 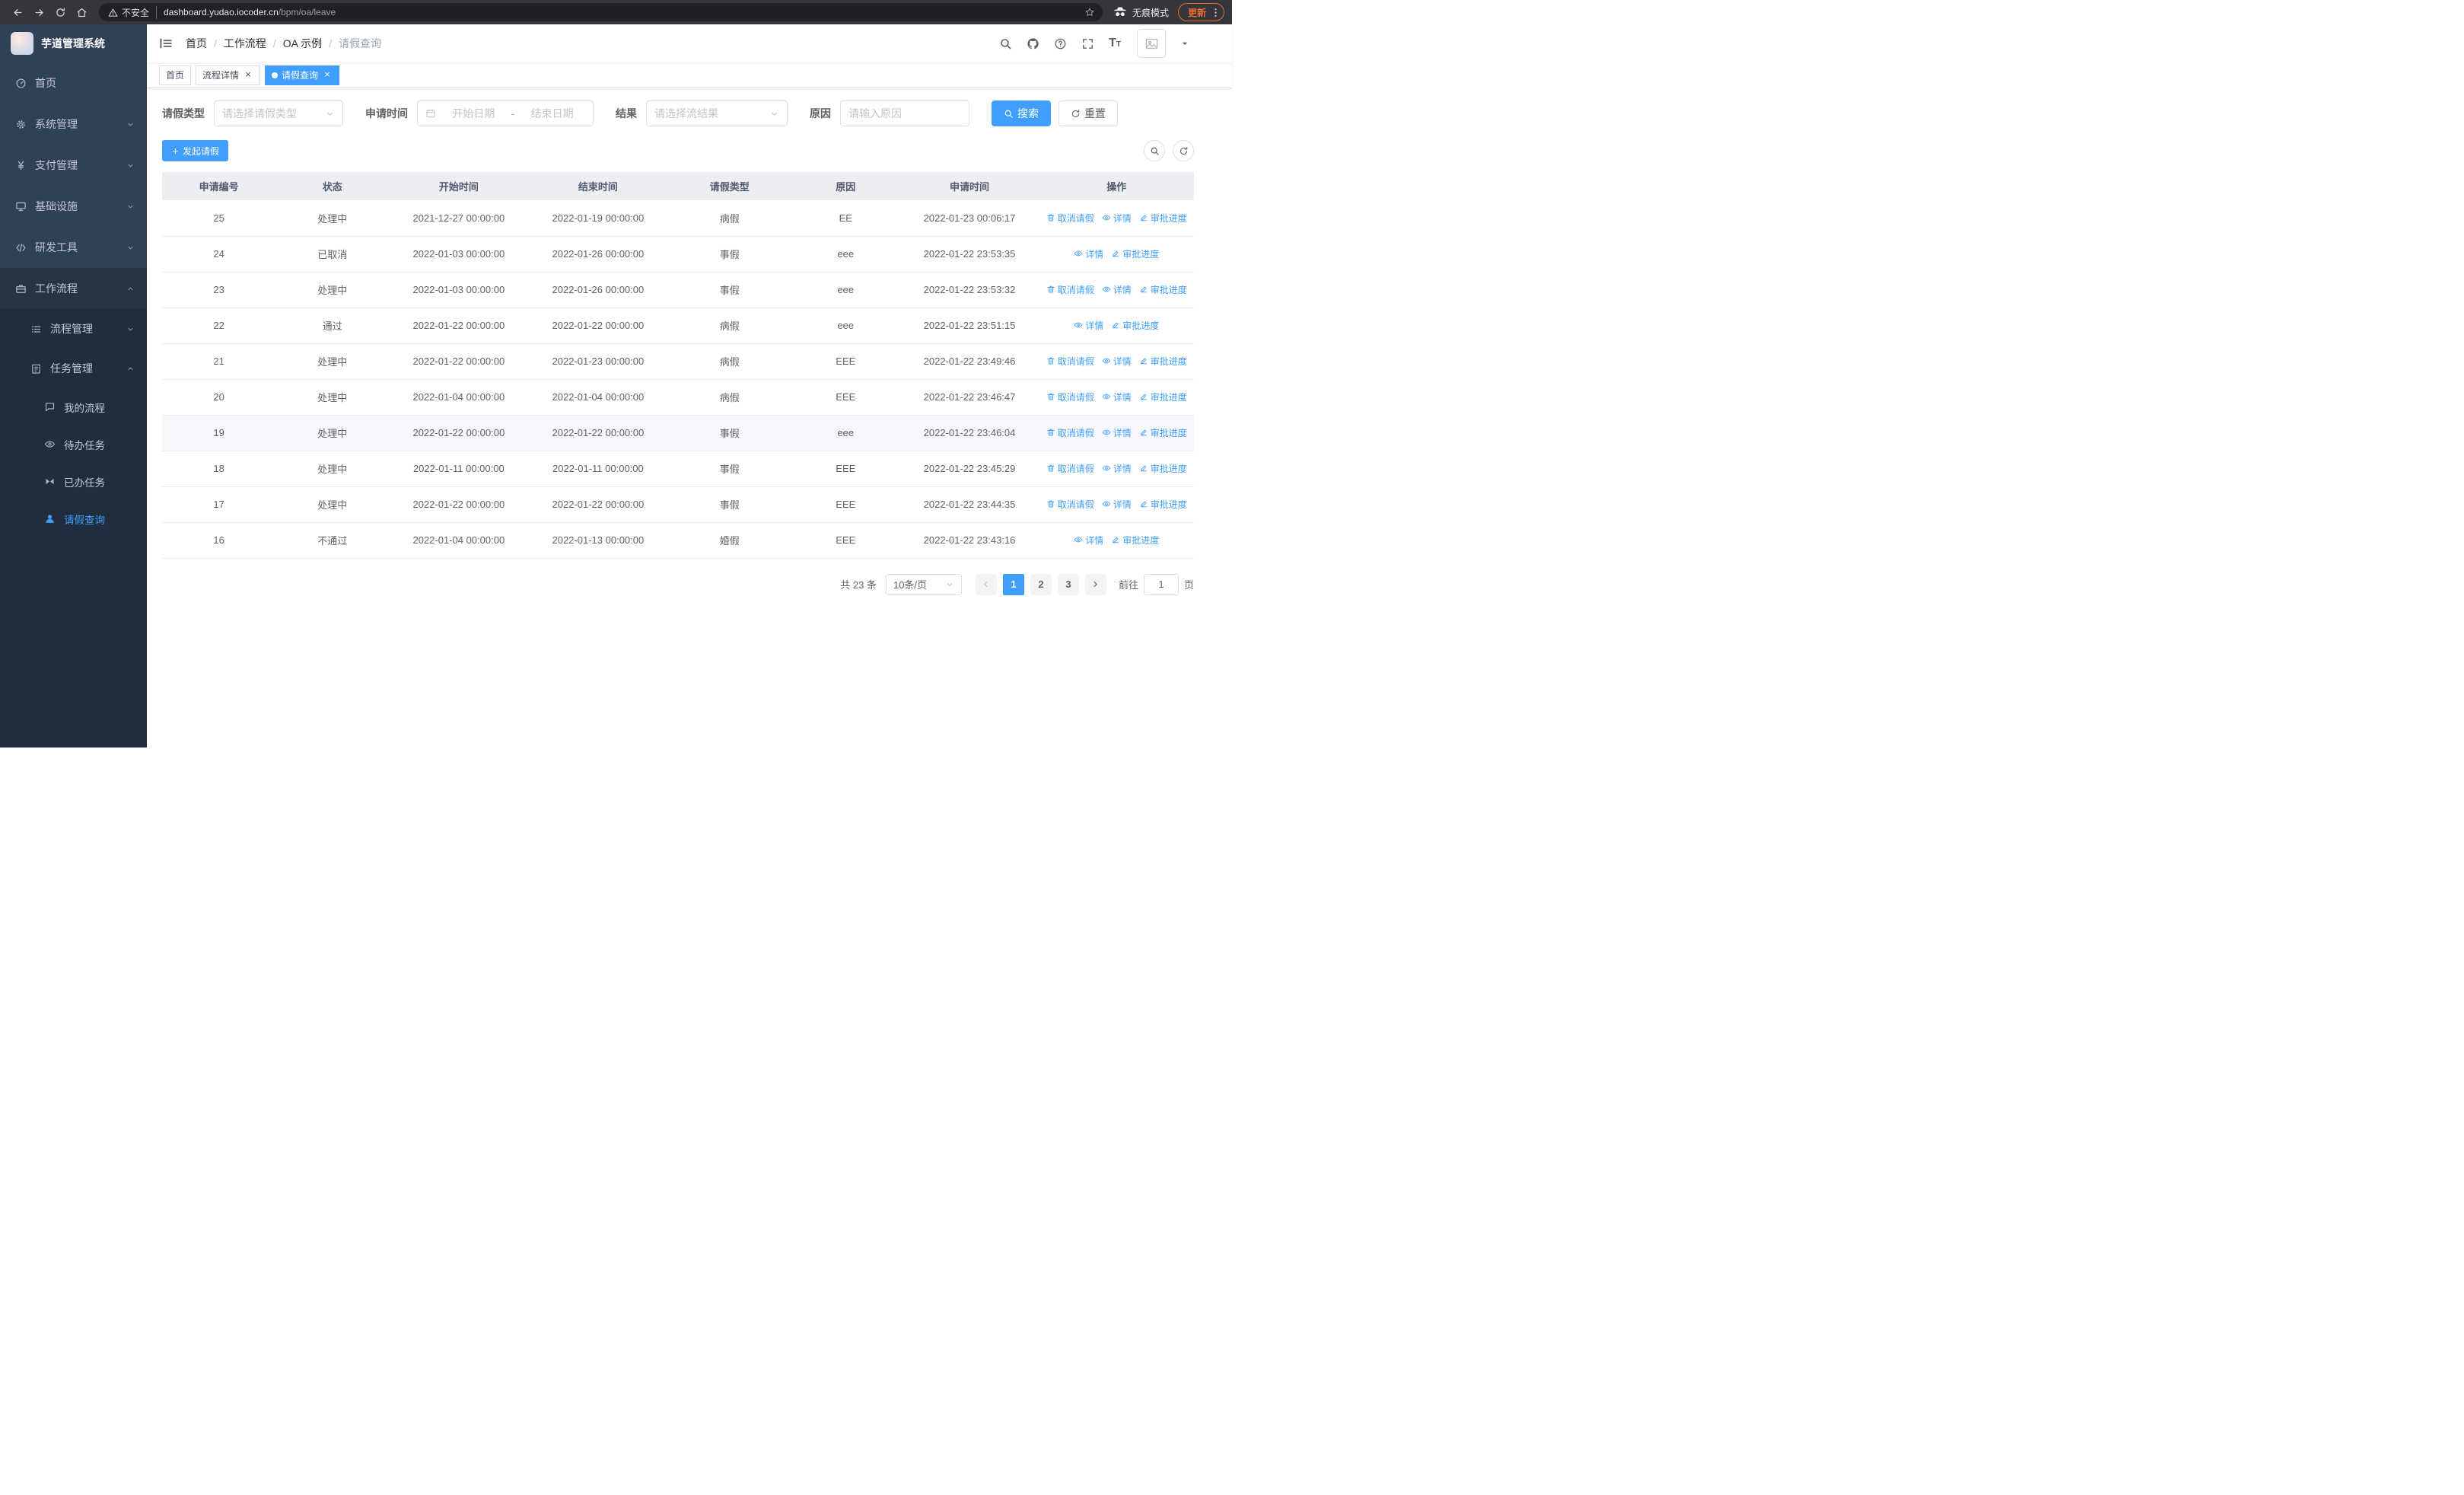 I want to click on tab-leave-query: 请假查询 ×, so click(x=302, y=75).